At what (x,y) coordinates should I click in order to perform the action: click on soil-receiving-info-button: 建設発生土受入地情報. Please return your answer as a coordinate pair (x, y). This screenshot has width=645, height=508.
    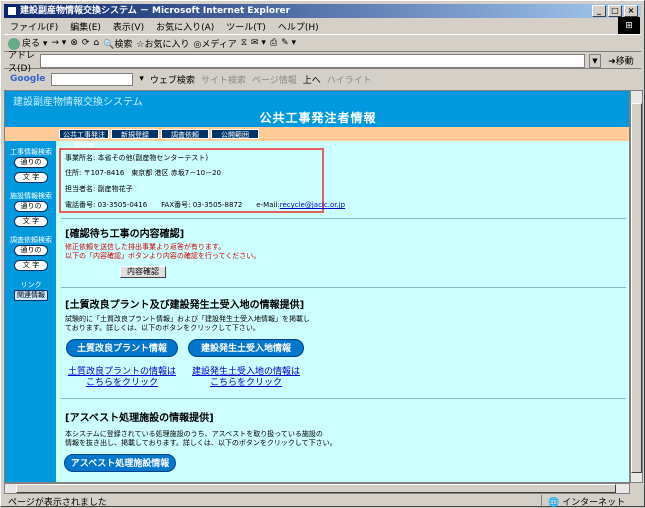
    Looking at the image, I should click on (246, 348).